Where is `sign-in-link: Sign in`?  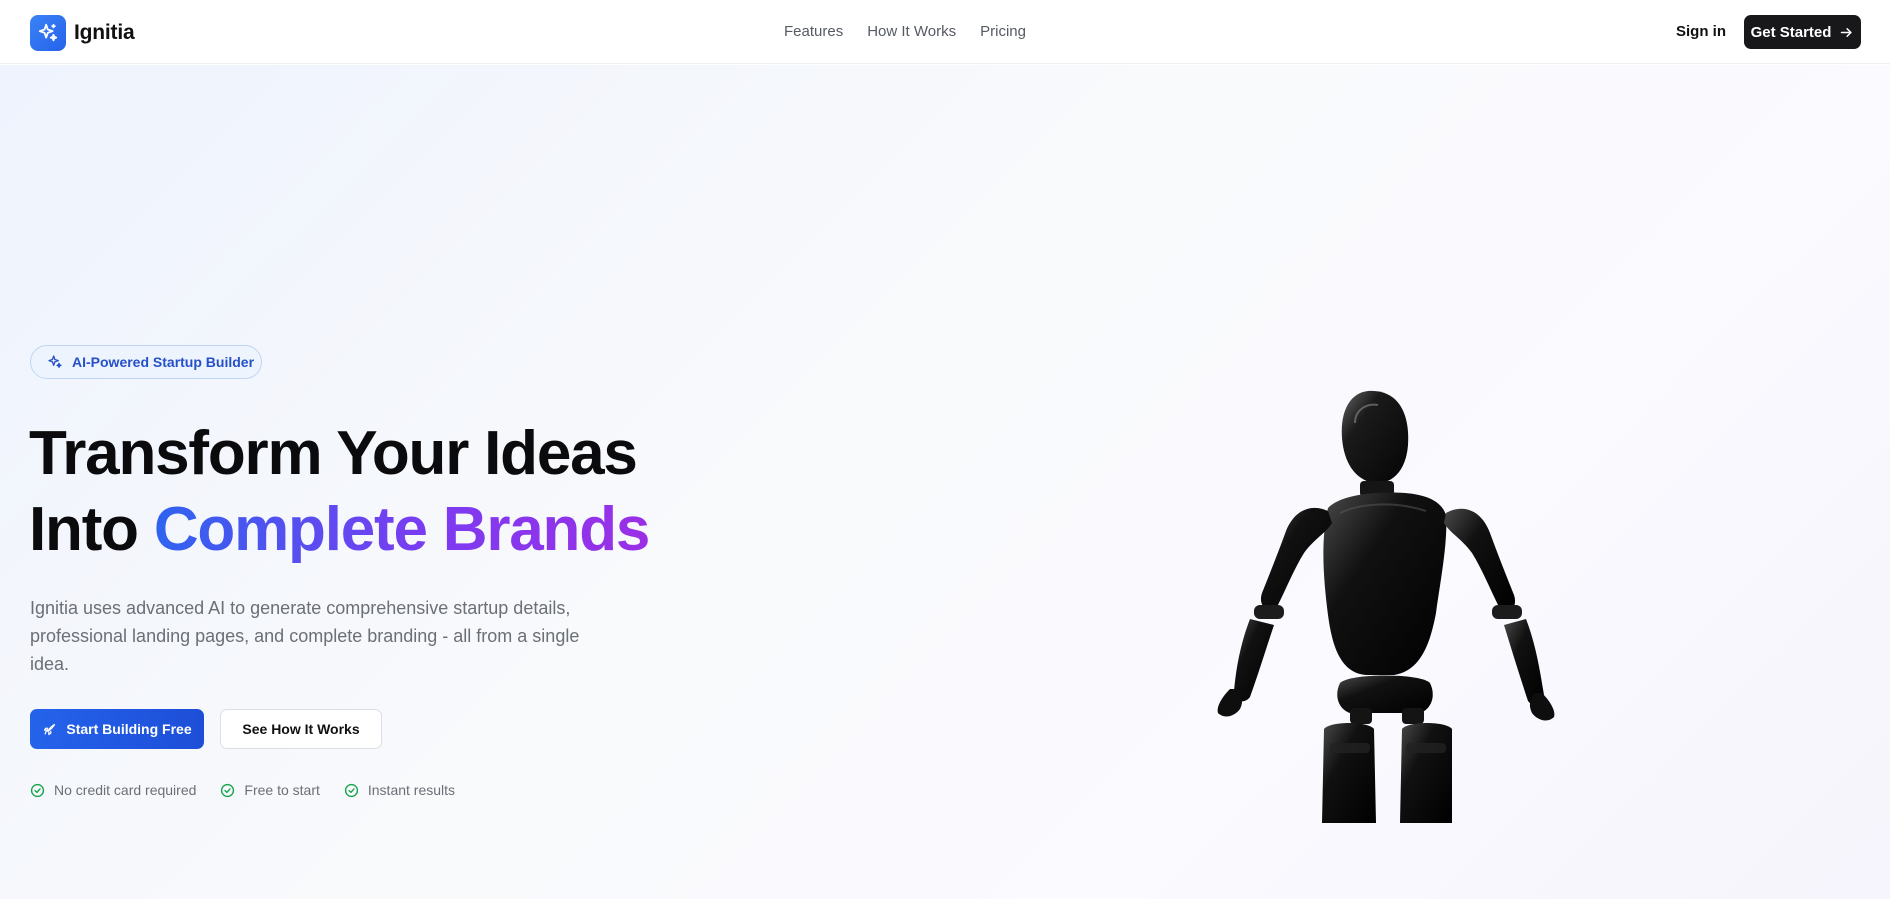 sign-in-link: Sign in is located at coordinates (1701, 31).